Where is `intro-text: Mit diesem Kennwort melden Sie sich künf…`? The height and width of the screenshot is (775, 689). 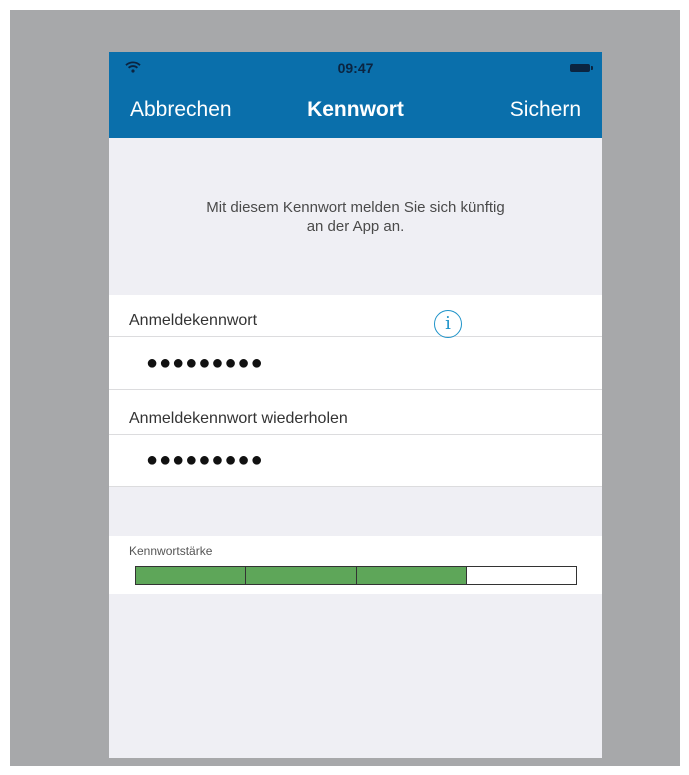 intro-text: Mit diesem Kennwort melden Sie sich künf… is located at coordinates (355, 217).